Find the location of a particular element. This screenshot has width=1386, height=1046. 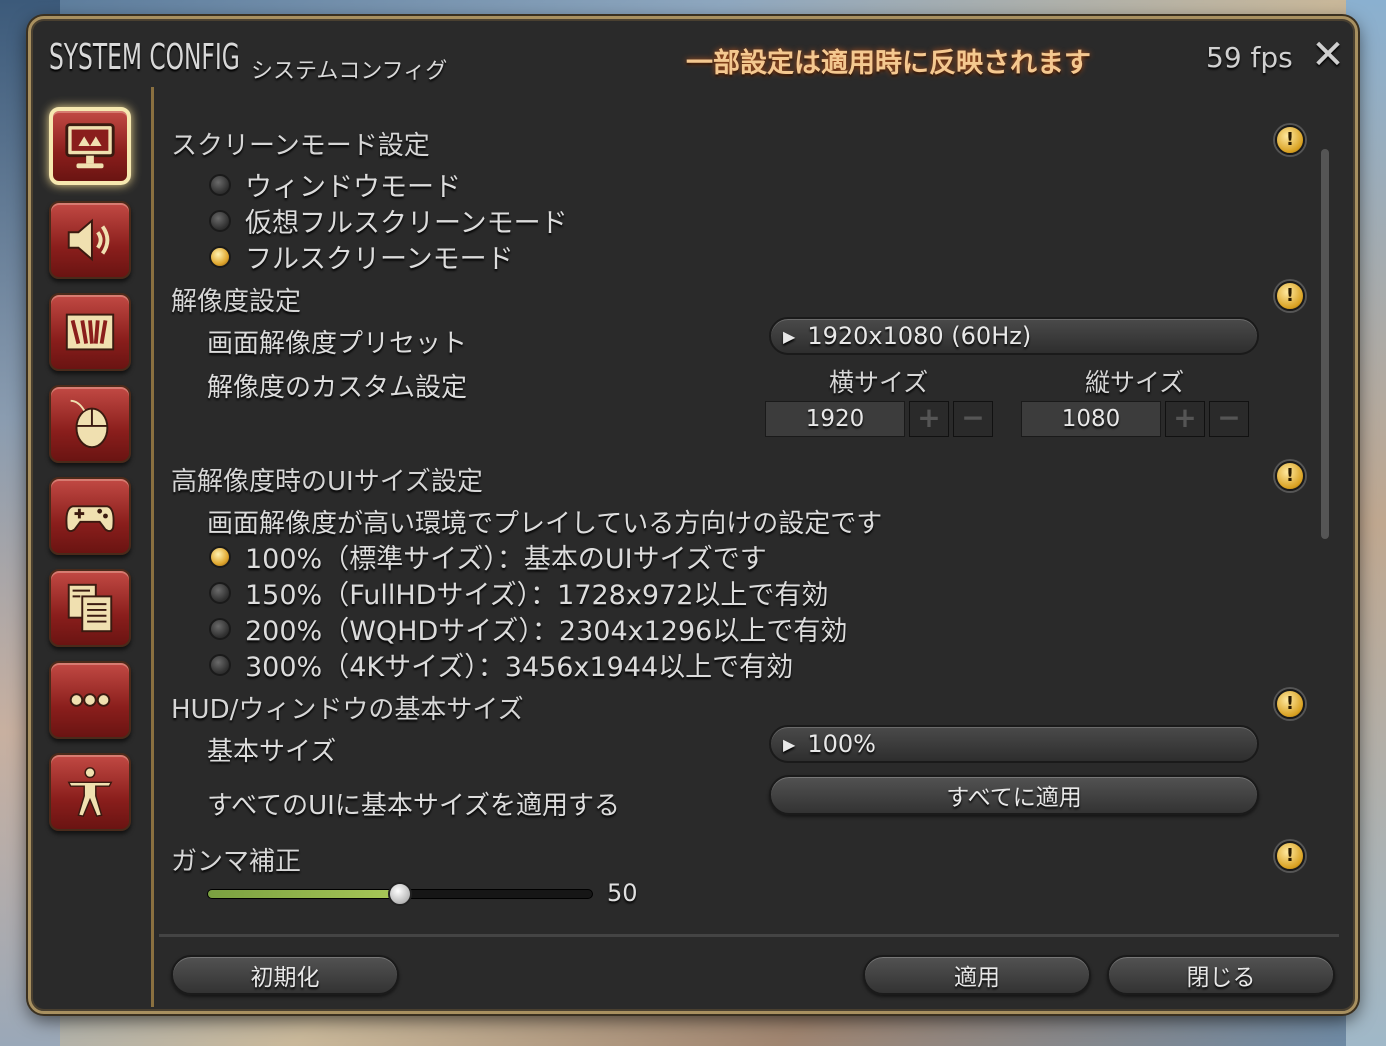

monitor-icon is located at coordinates (90, 146).